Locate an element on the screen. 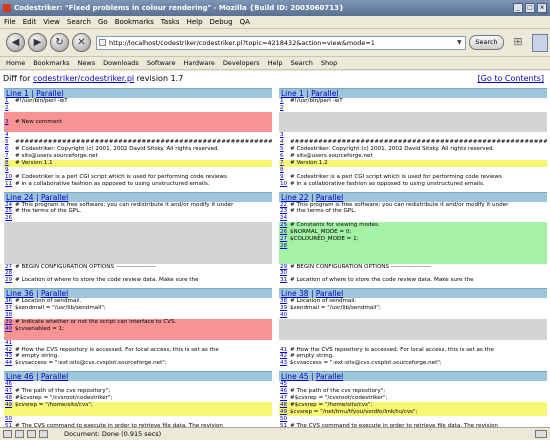 The image size is (550, 440). bookmark-search: Search is located at coordinates (302, 63).